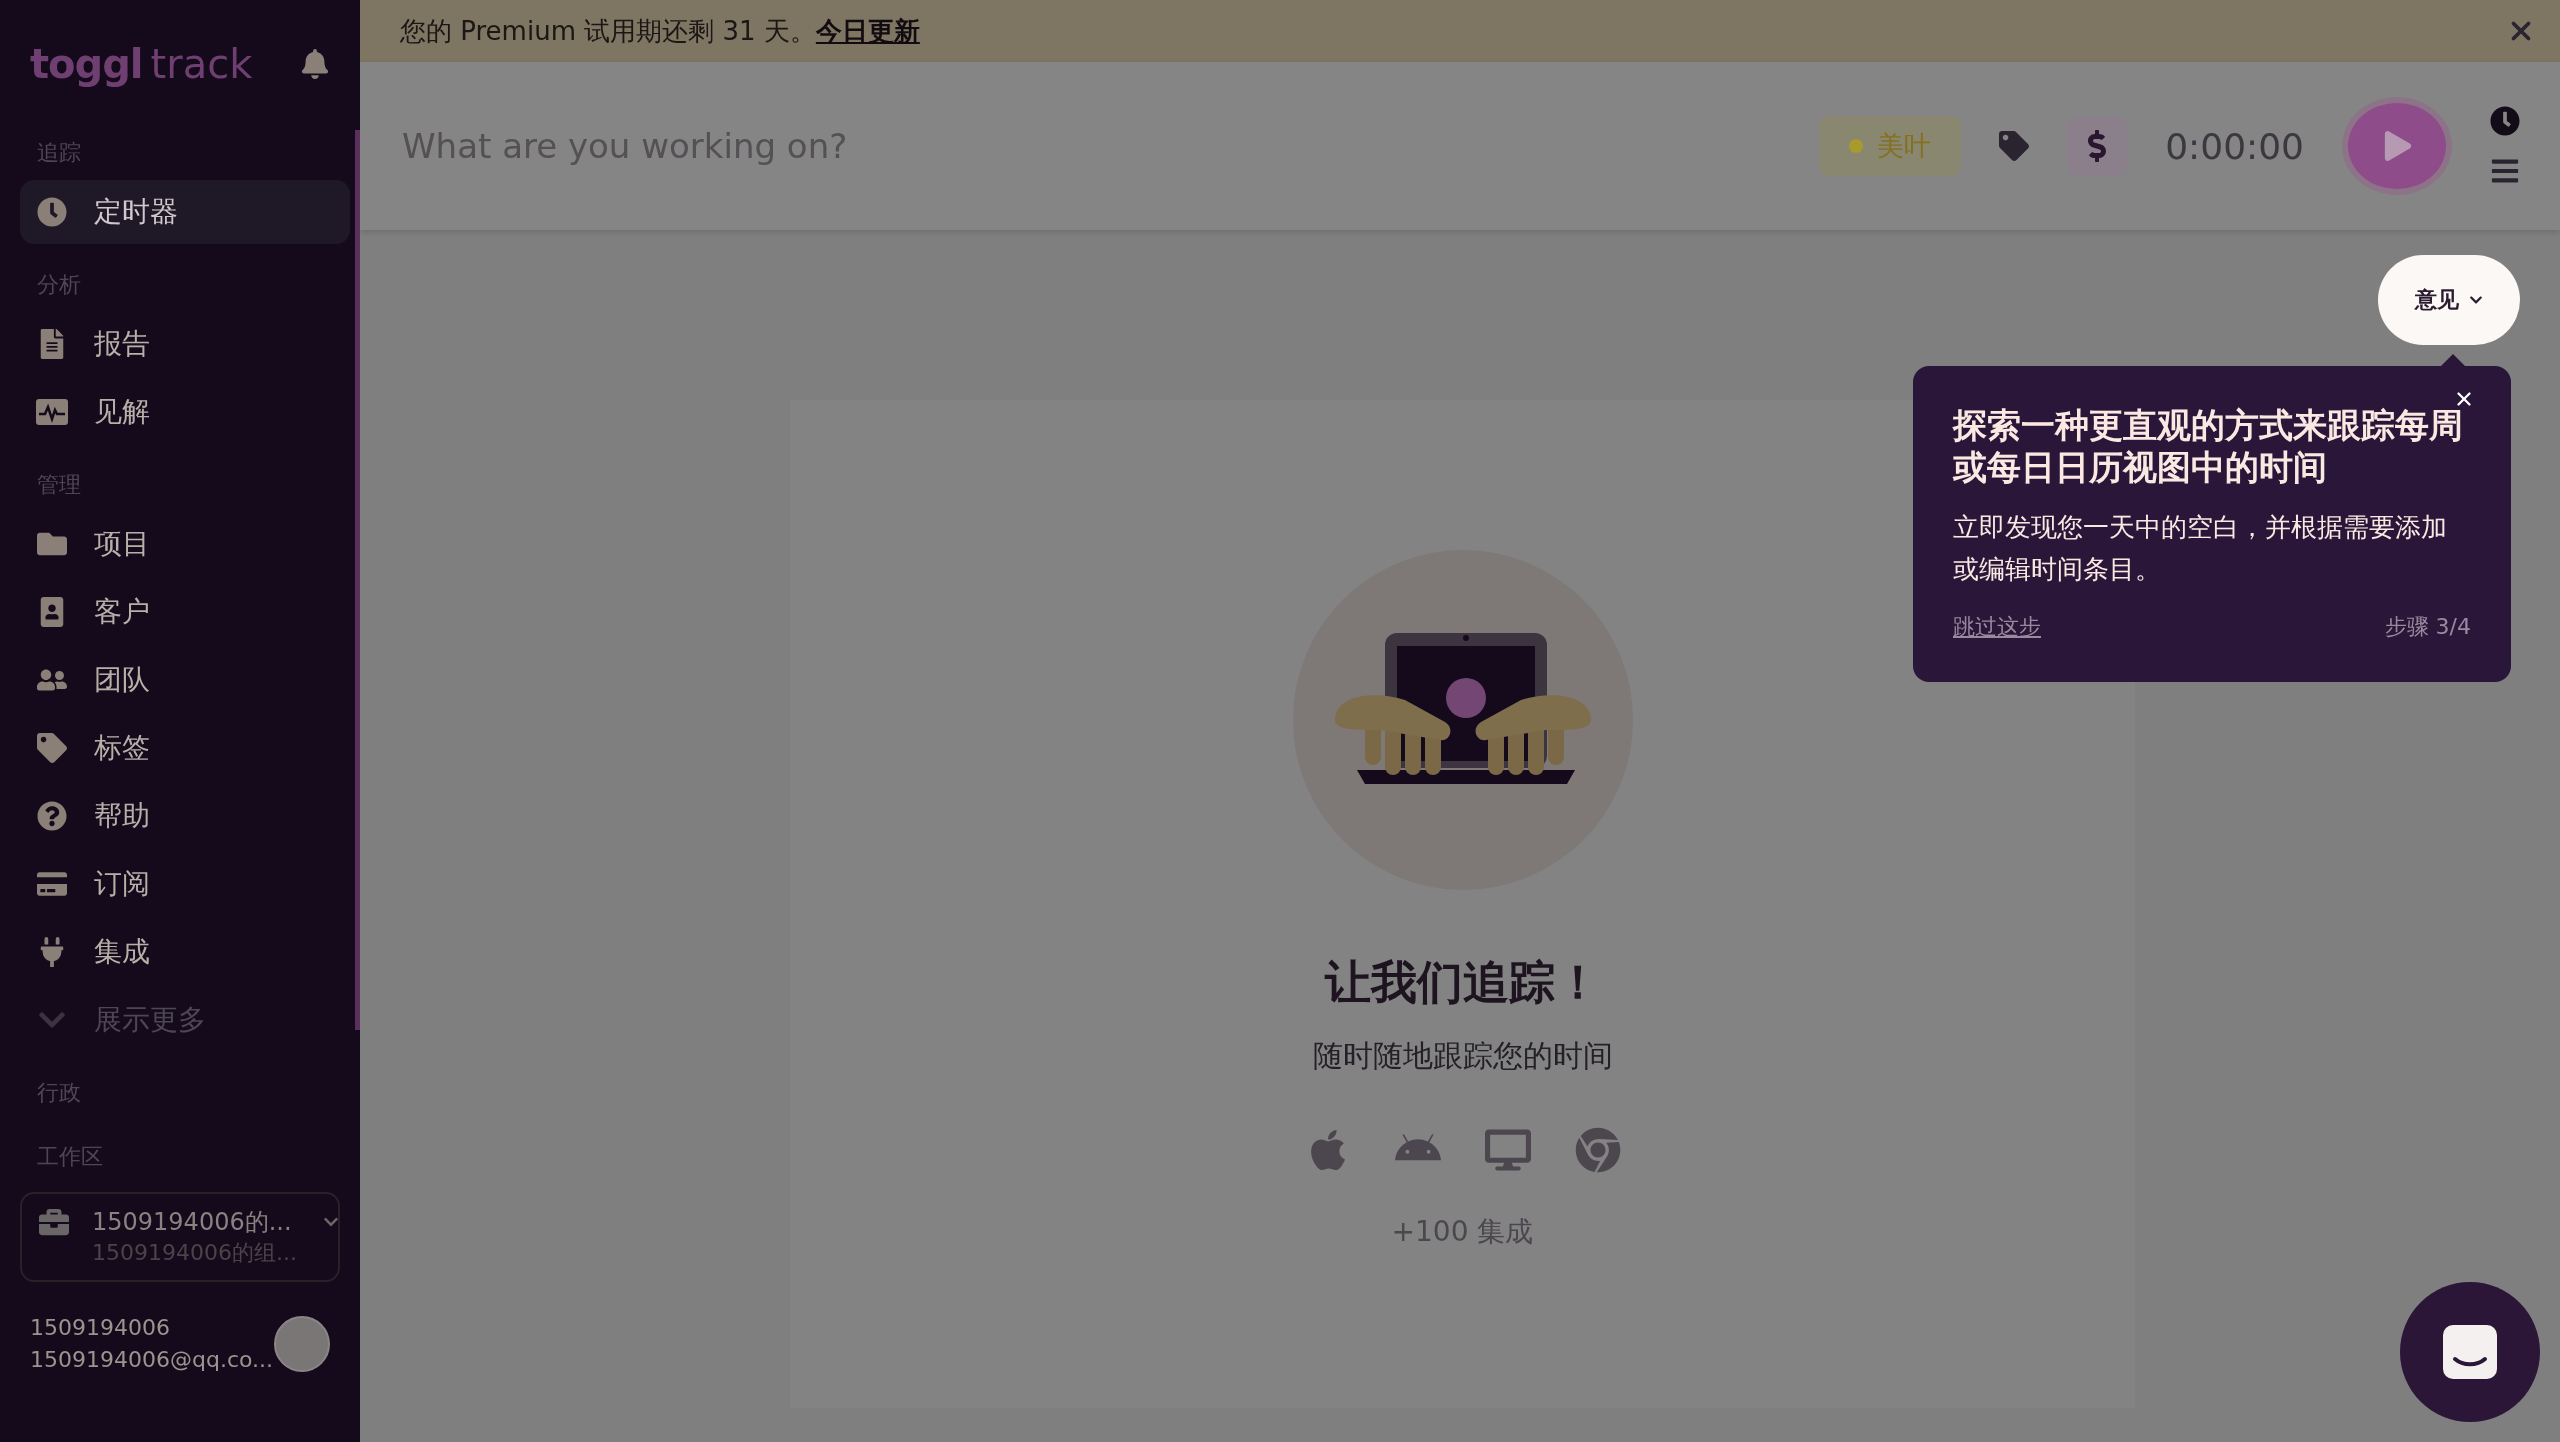 The image size is (2560, 1442). I want to click on skip-link: 跳过这步, so click(1997, 627).